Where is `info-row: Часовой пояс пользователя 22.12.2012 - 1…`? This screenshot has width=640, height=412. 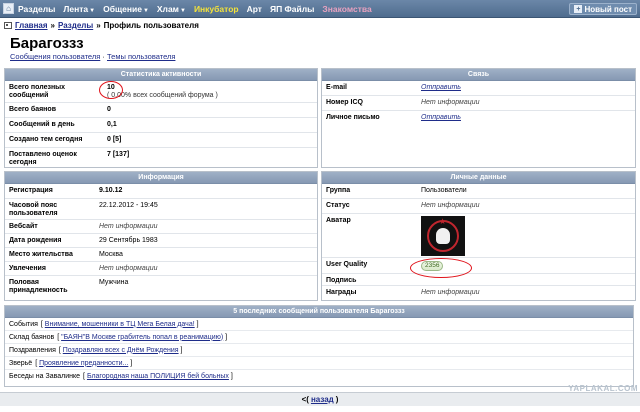 info-row: Часовой пояс пользователя 22.12.2012 - 1… is located at coordinates (161, 209).